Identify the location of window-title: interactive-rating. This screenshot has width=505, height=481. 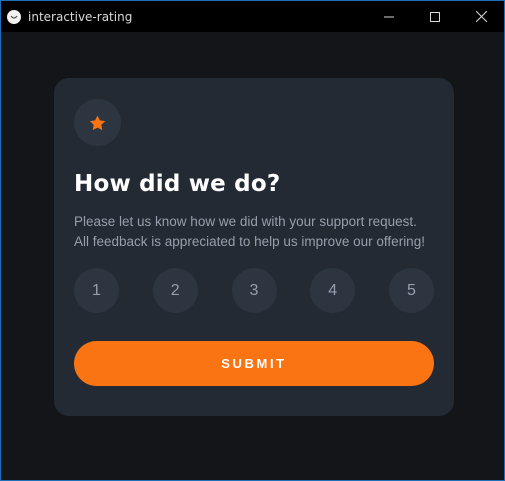
(80, 16).